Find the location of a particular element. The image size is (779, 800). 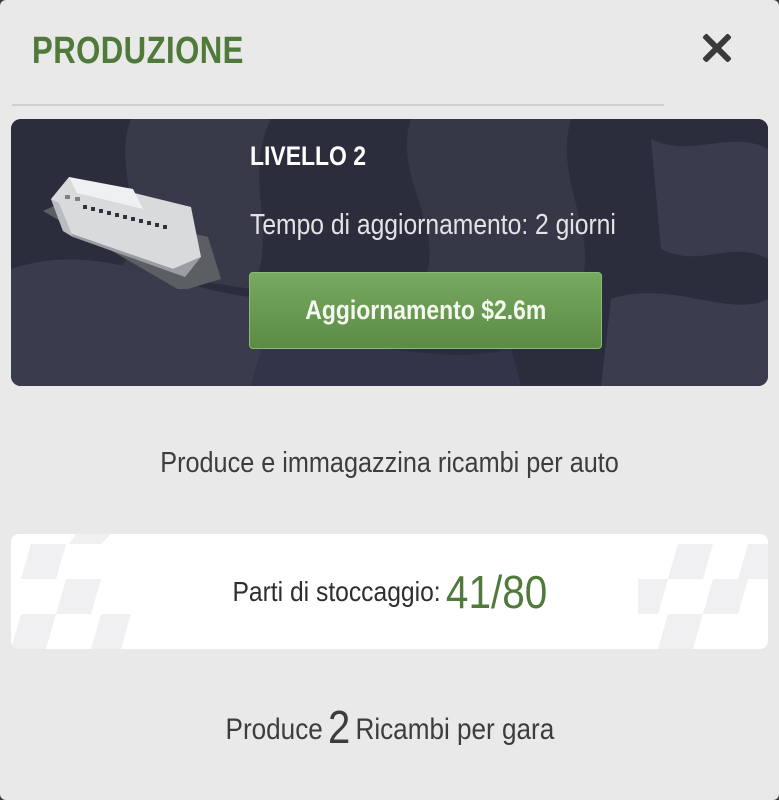

close-icon is located at coordinates (716, 48).